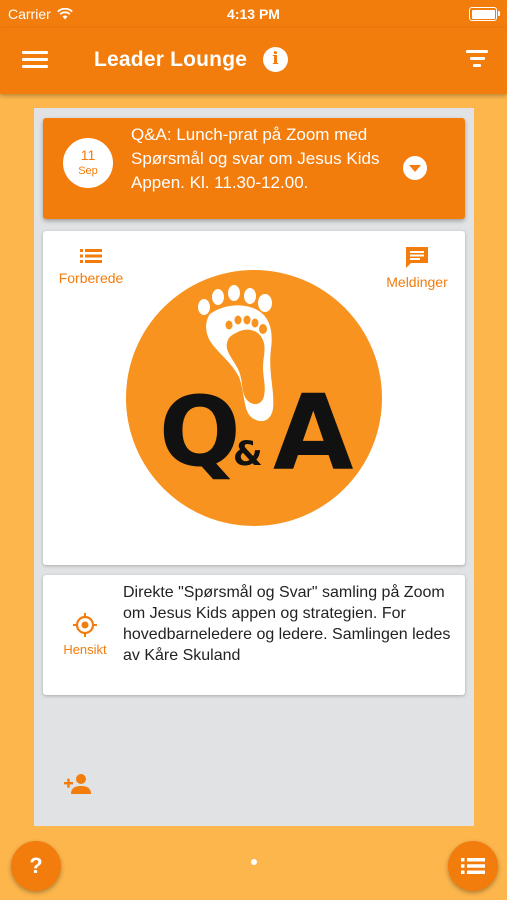 The width and height of the screenshot is (507, 900). What do you see at coordinates (88, 171) in the screenshot?
I see `event-month: Sep` at bounding box center [88, 171].